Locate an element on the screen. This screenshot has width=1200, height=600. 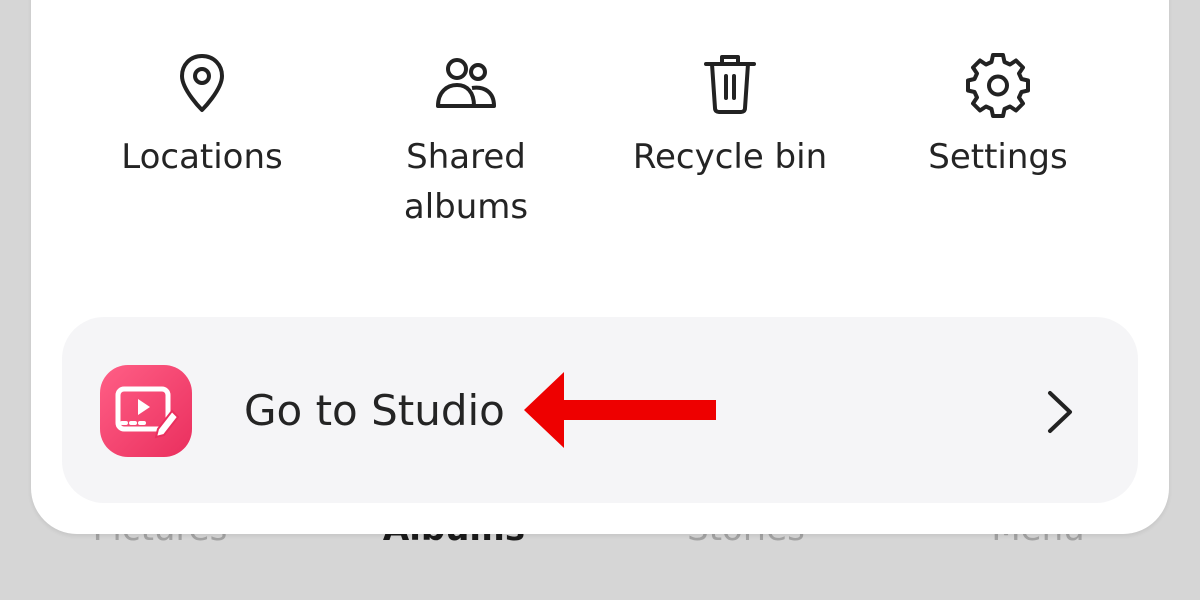
recycle-bin-button: Recycle bin is located at coordinates (730, 116).